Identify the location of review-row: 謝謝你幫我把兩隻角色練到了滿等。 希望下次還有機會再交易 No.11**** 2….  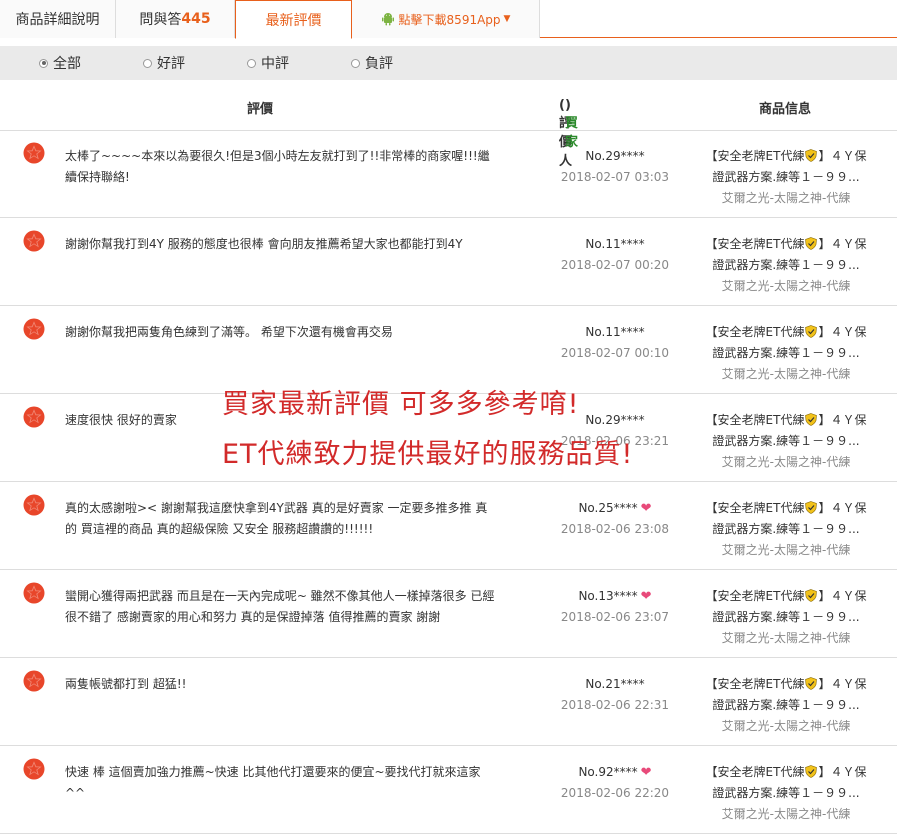
(448, 350).